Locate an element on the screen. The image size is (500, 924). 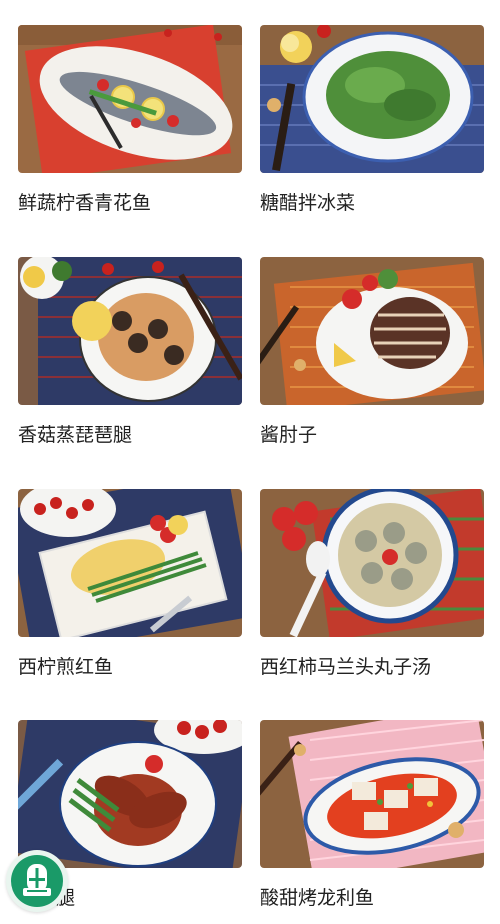
recipe-title: 香菇蒸琵琶腿 is located at coordinates (130, 435).